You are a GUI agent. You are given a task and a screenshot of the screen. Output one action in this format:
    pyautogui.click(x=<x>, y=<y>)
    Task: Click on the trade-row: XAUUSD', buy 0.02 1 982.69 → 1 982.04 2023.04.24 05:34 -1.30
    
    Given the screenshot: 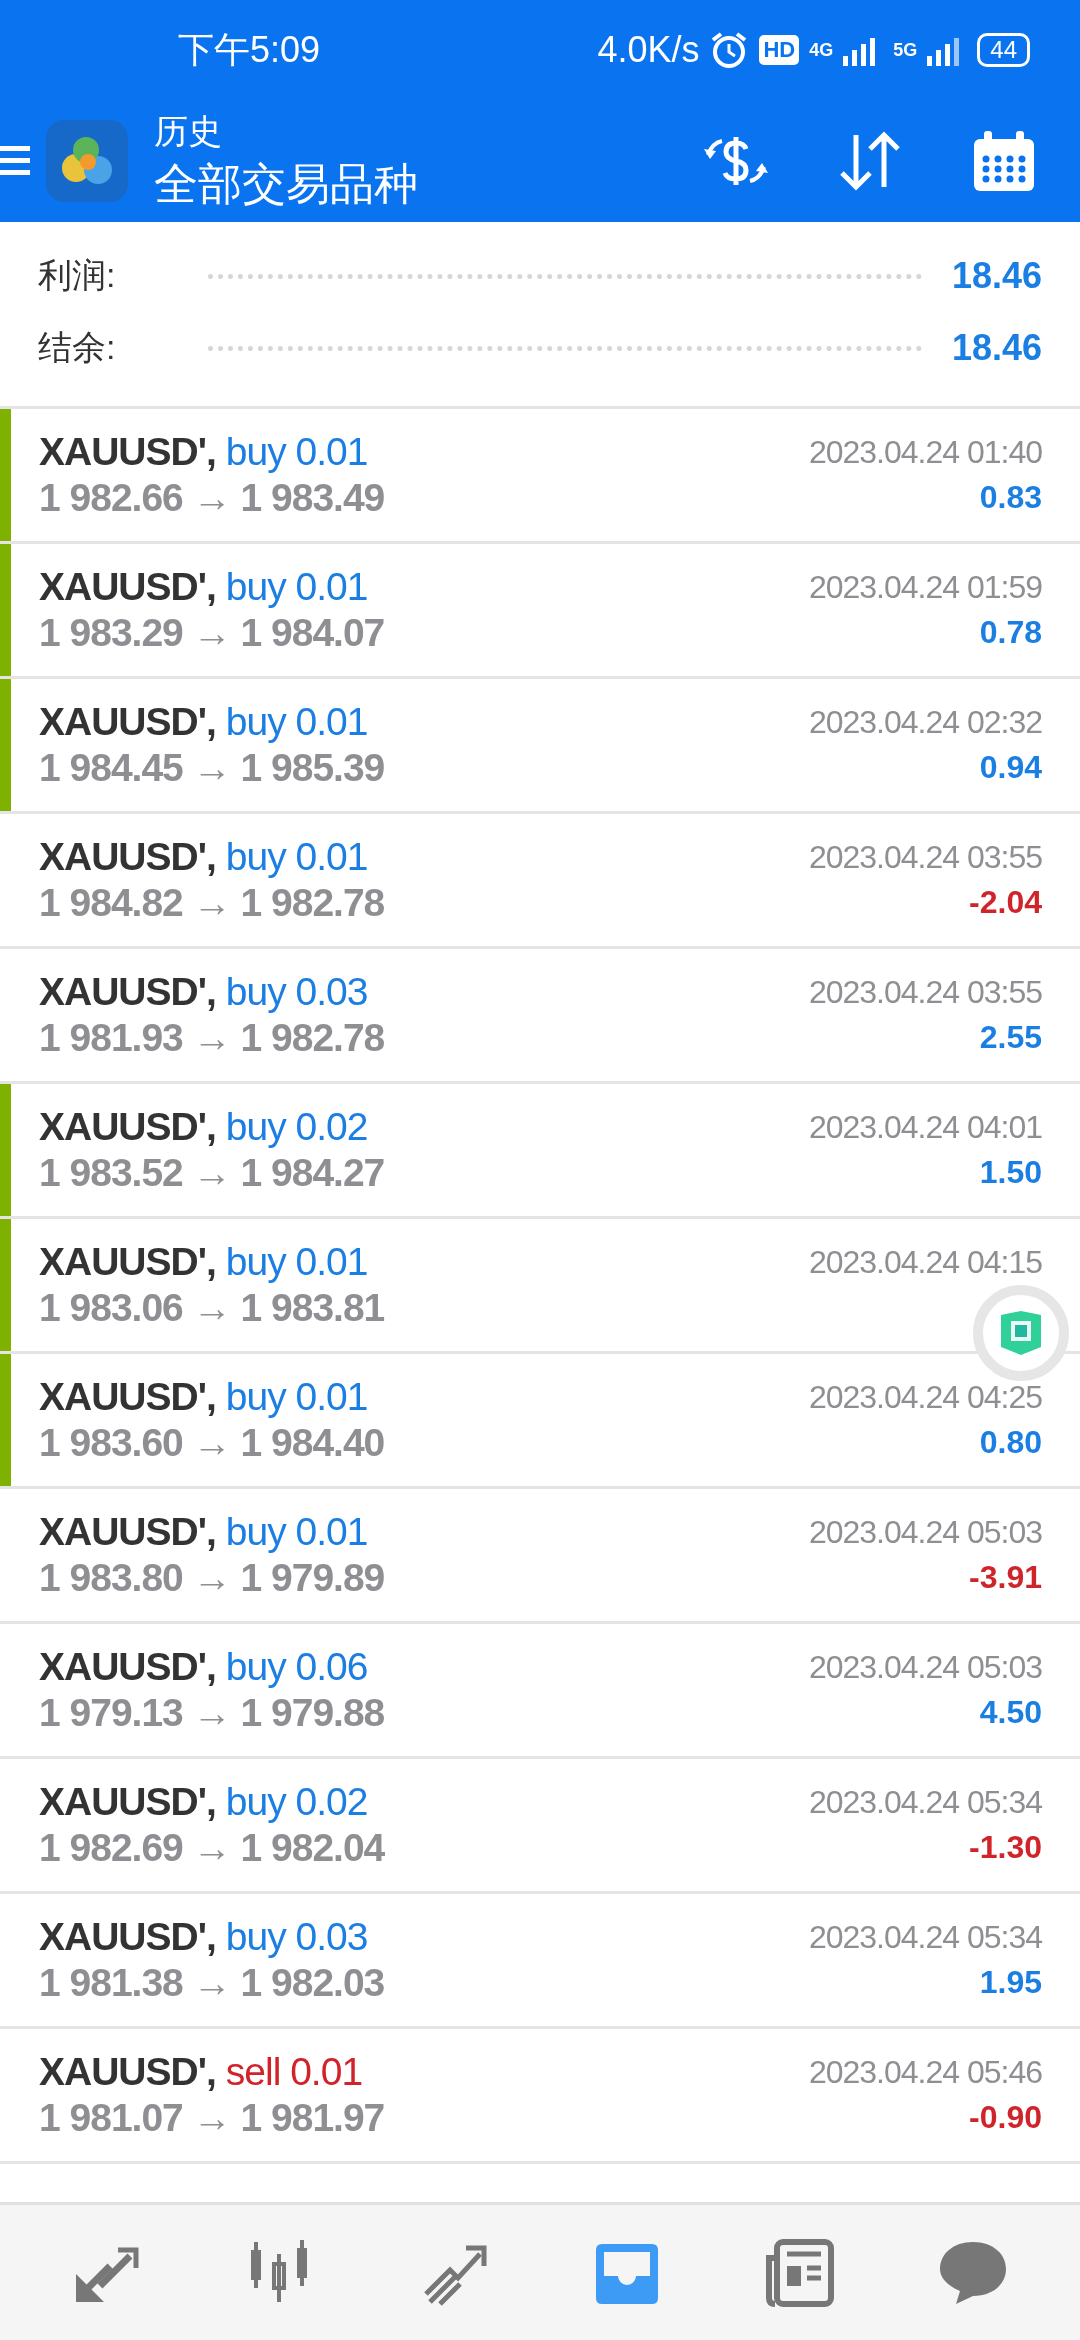 What is the action you would take?
    pyautogui.click(x=540, y=1826)
    